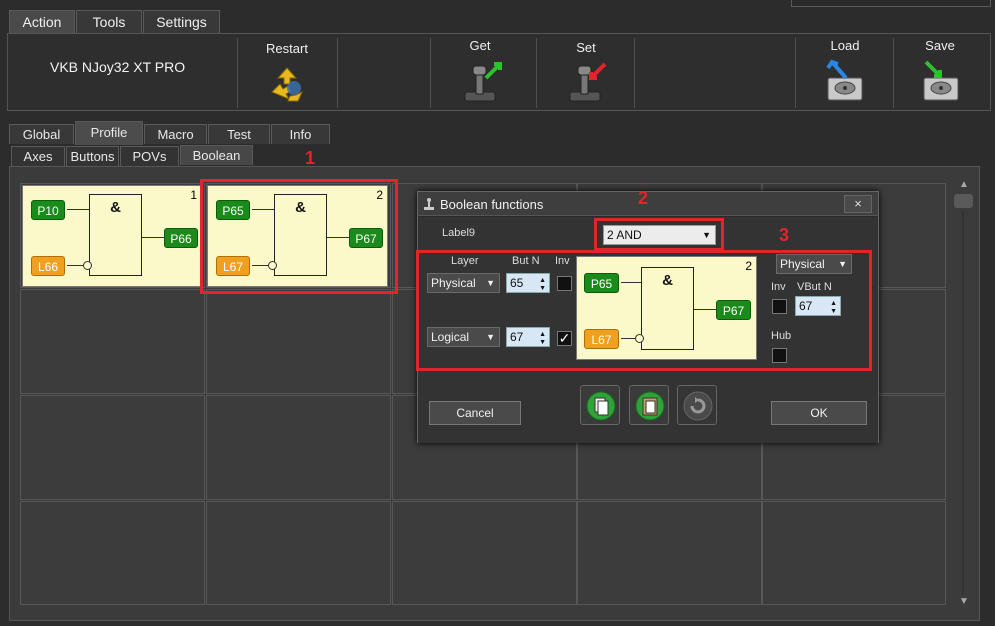 Image resolution: width=995 pixels, height=626 pixels. What do you see at coordinates (115, 235) in the screenshot?
I see `and-gate: &` at bounding box center [115, 235].